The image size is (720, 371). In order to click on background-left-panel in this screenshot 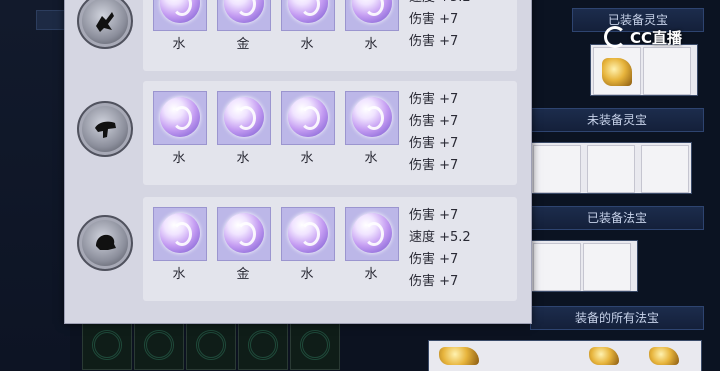, I will do `click(35, 185)`.